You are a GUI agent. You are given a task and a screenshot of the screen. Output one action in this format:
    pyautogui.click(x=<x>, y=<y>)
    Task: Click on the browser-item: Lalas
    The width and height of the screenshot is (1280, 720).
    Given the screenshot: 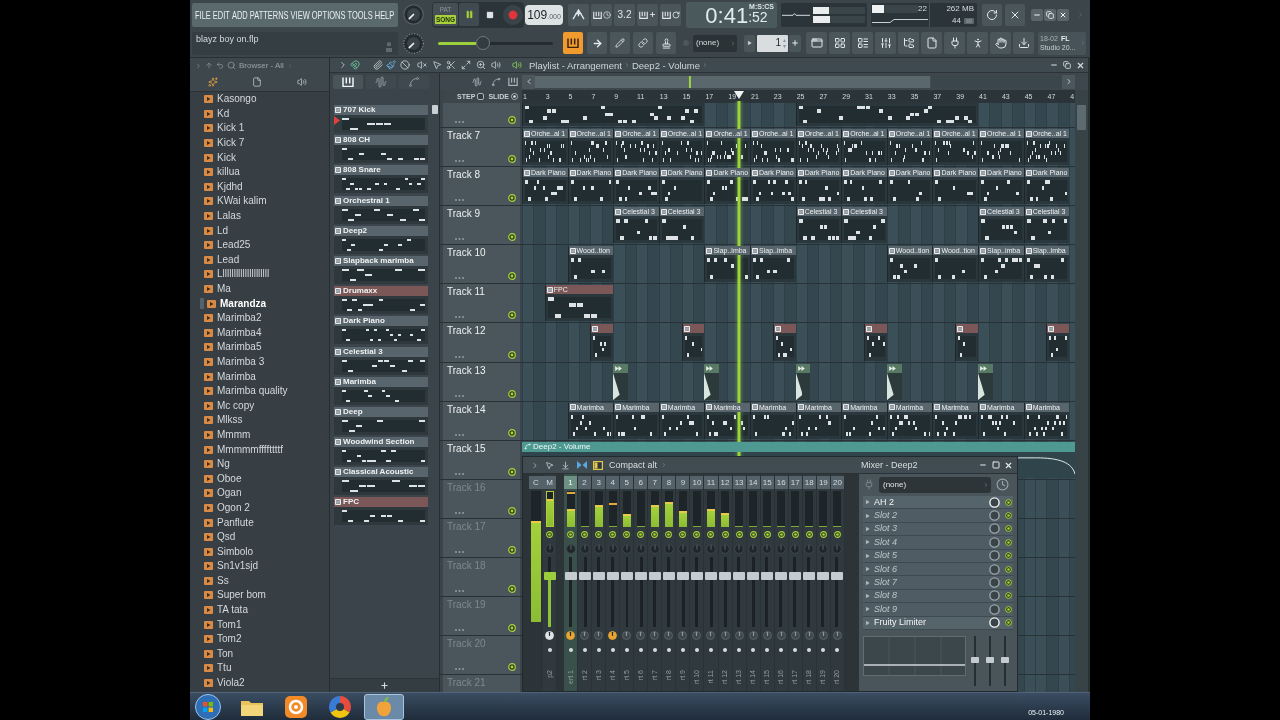 What is the action you would take?
    pyautogui.click(x=259, y=216)
    